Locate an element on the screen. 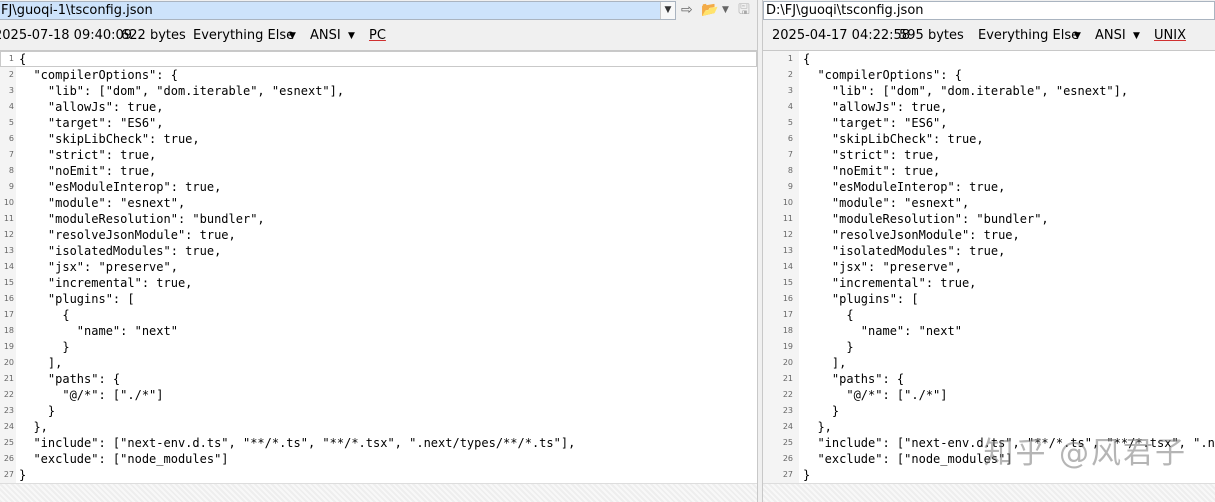 Image resolution: width=1215 pixels, height=502 pixels. code-text: "incremental": true, is located at coordinates (106, 283).